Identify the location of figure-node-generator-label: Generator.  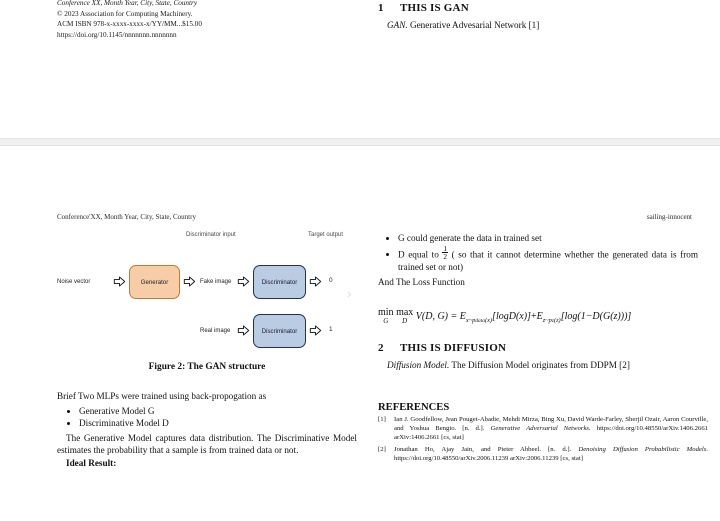
(154, 282).